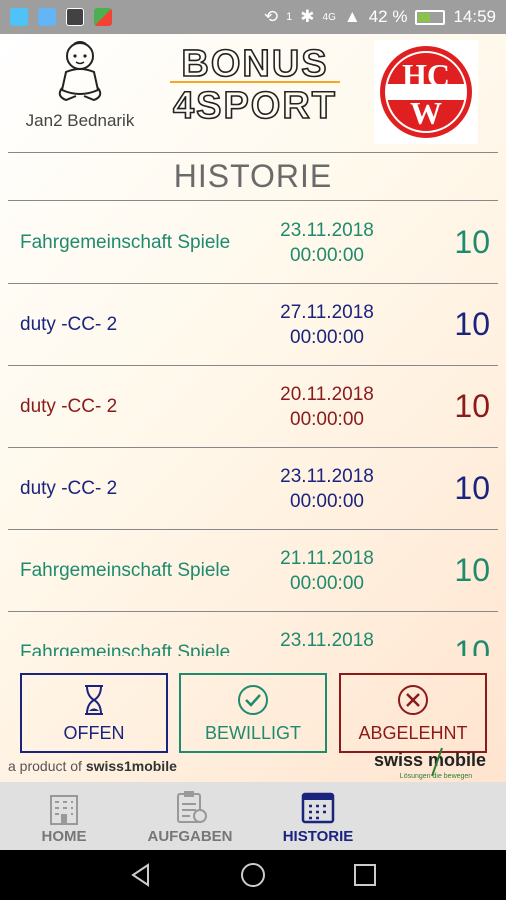  Describe the element at coordinates (430, 17) in the screenshot. I see `battery-icon` at that location.